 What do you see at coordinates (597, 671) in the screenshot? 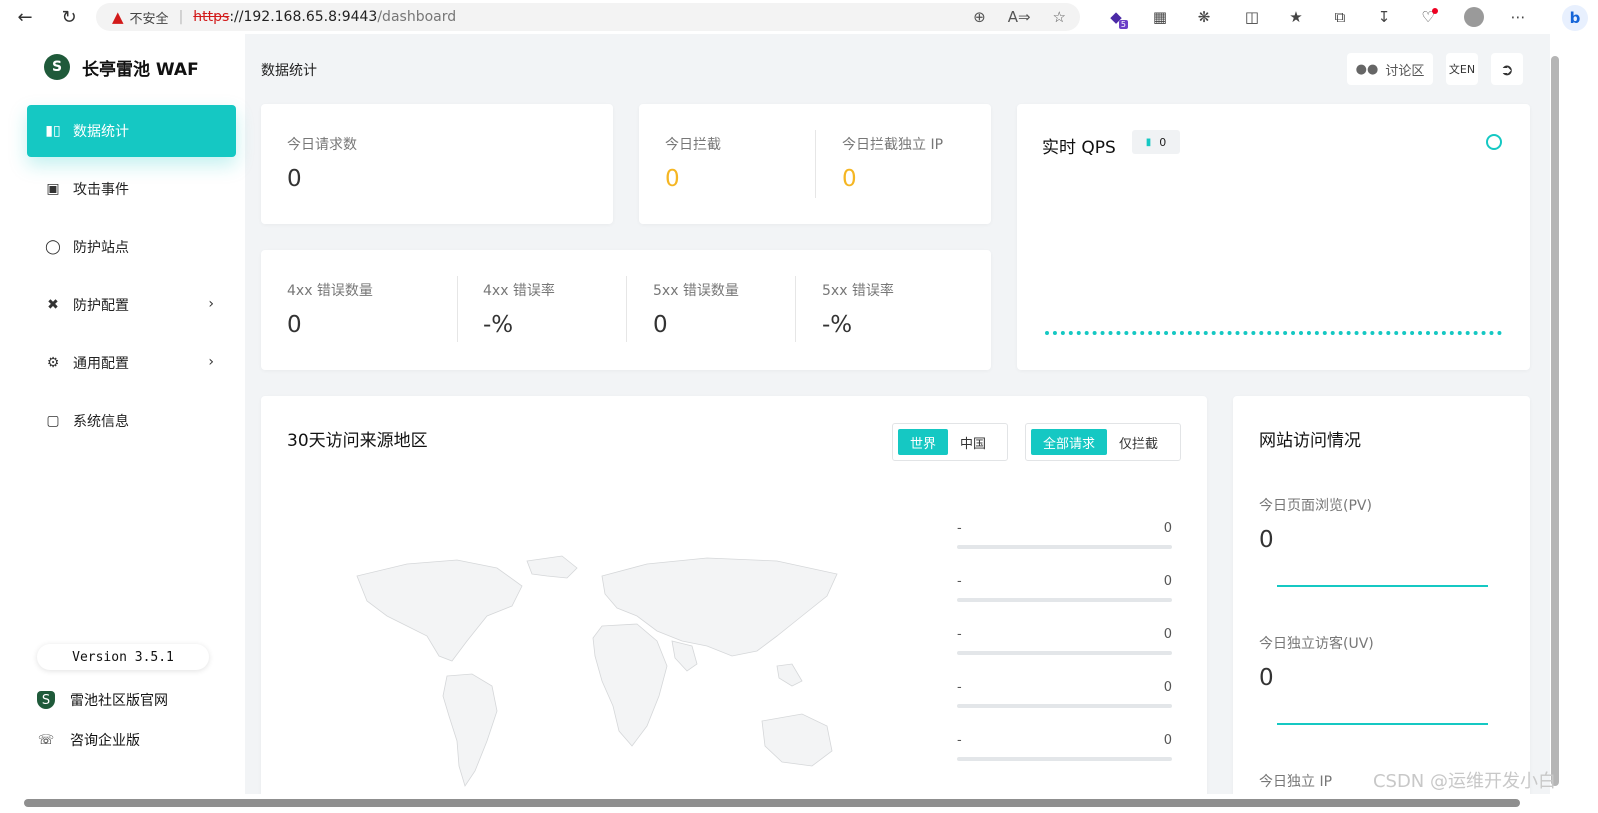
I see `world-map` at bounding box center [597, 671].